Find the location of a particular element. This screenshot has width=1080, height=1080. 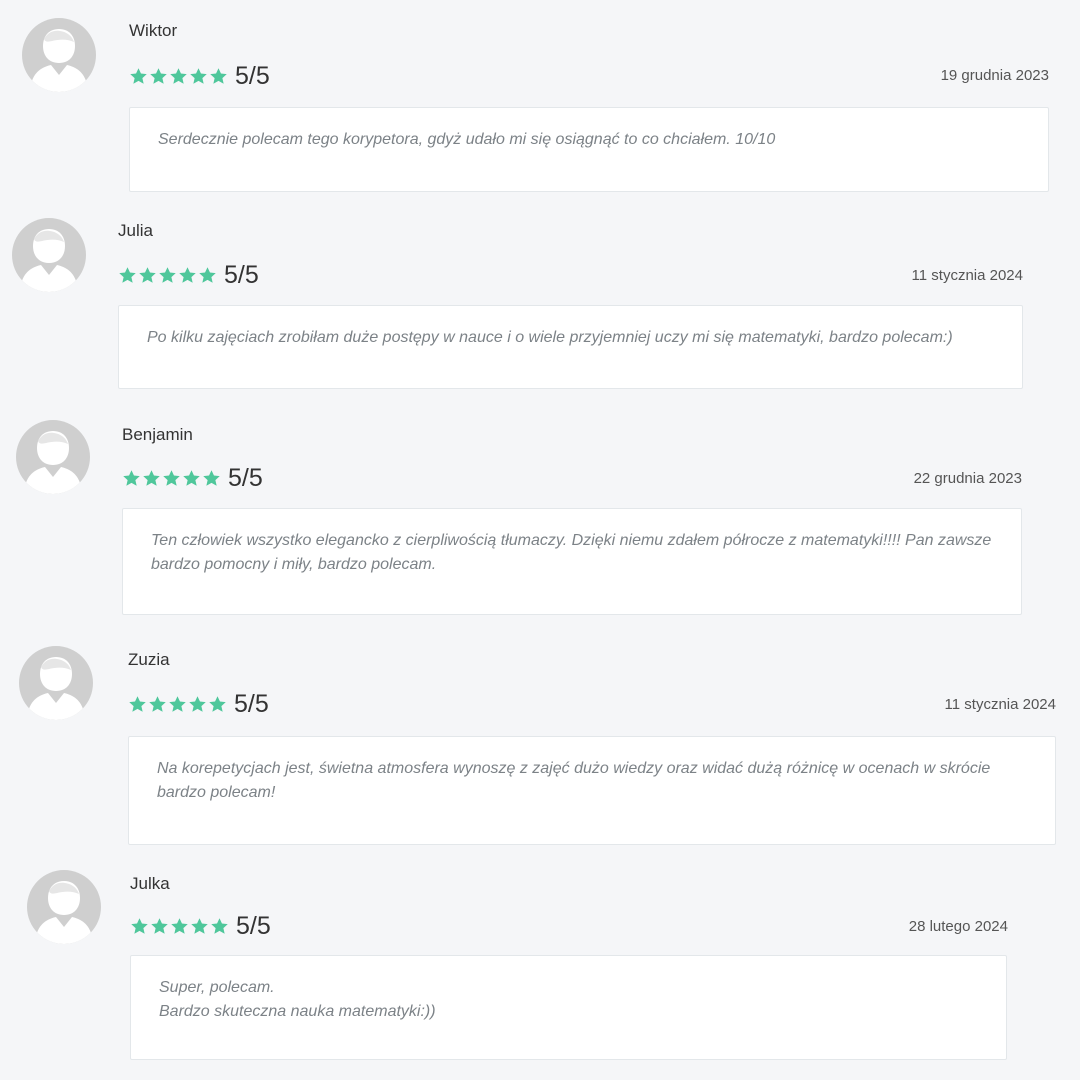

reviewer-name: Zuzia is located at coordinates (149, 659).